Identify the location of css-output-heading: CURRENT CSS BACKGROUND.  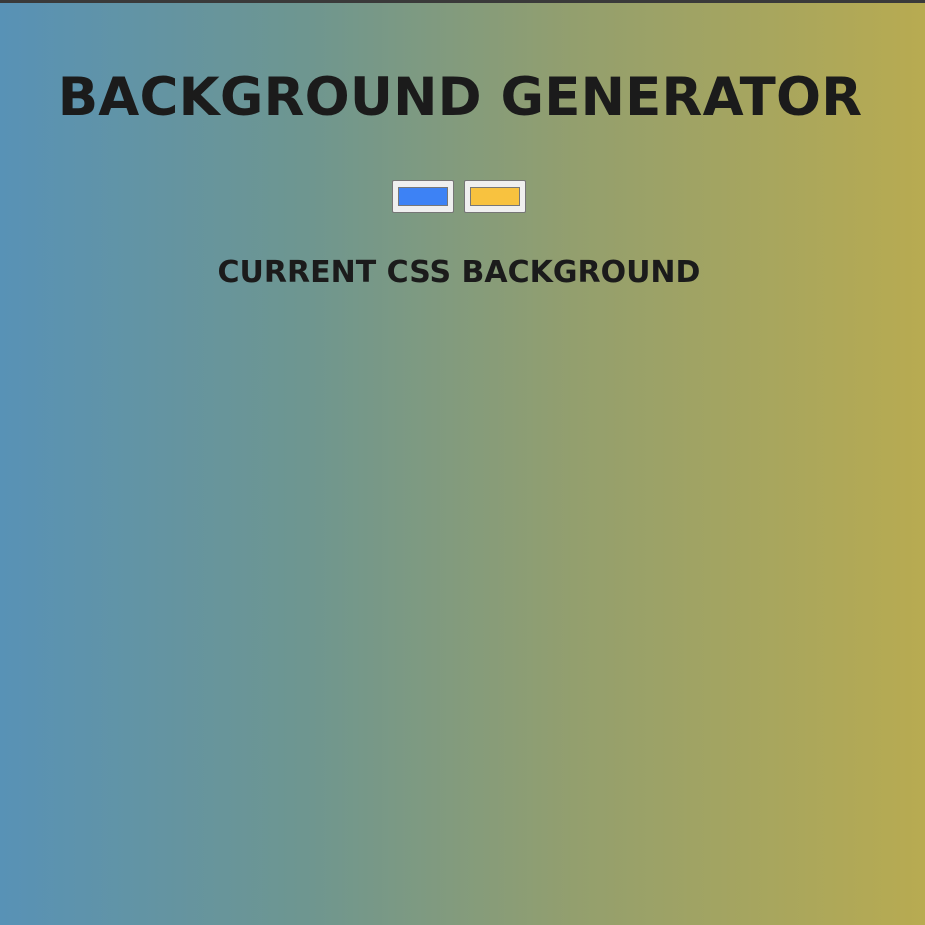
(459, 272).